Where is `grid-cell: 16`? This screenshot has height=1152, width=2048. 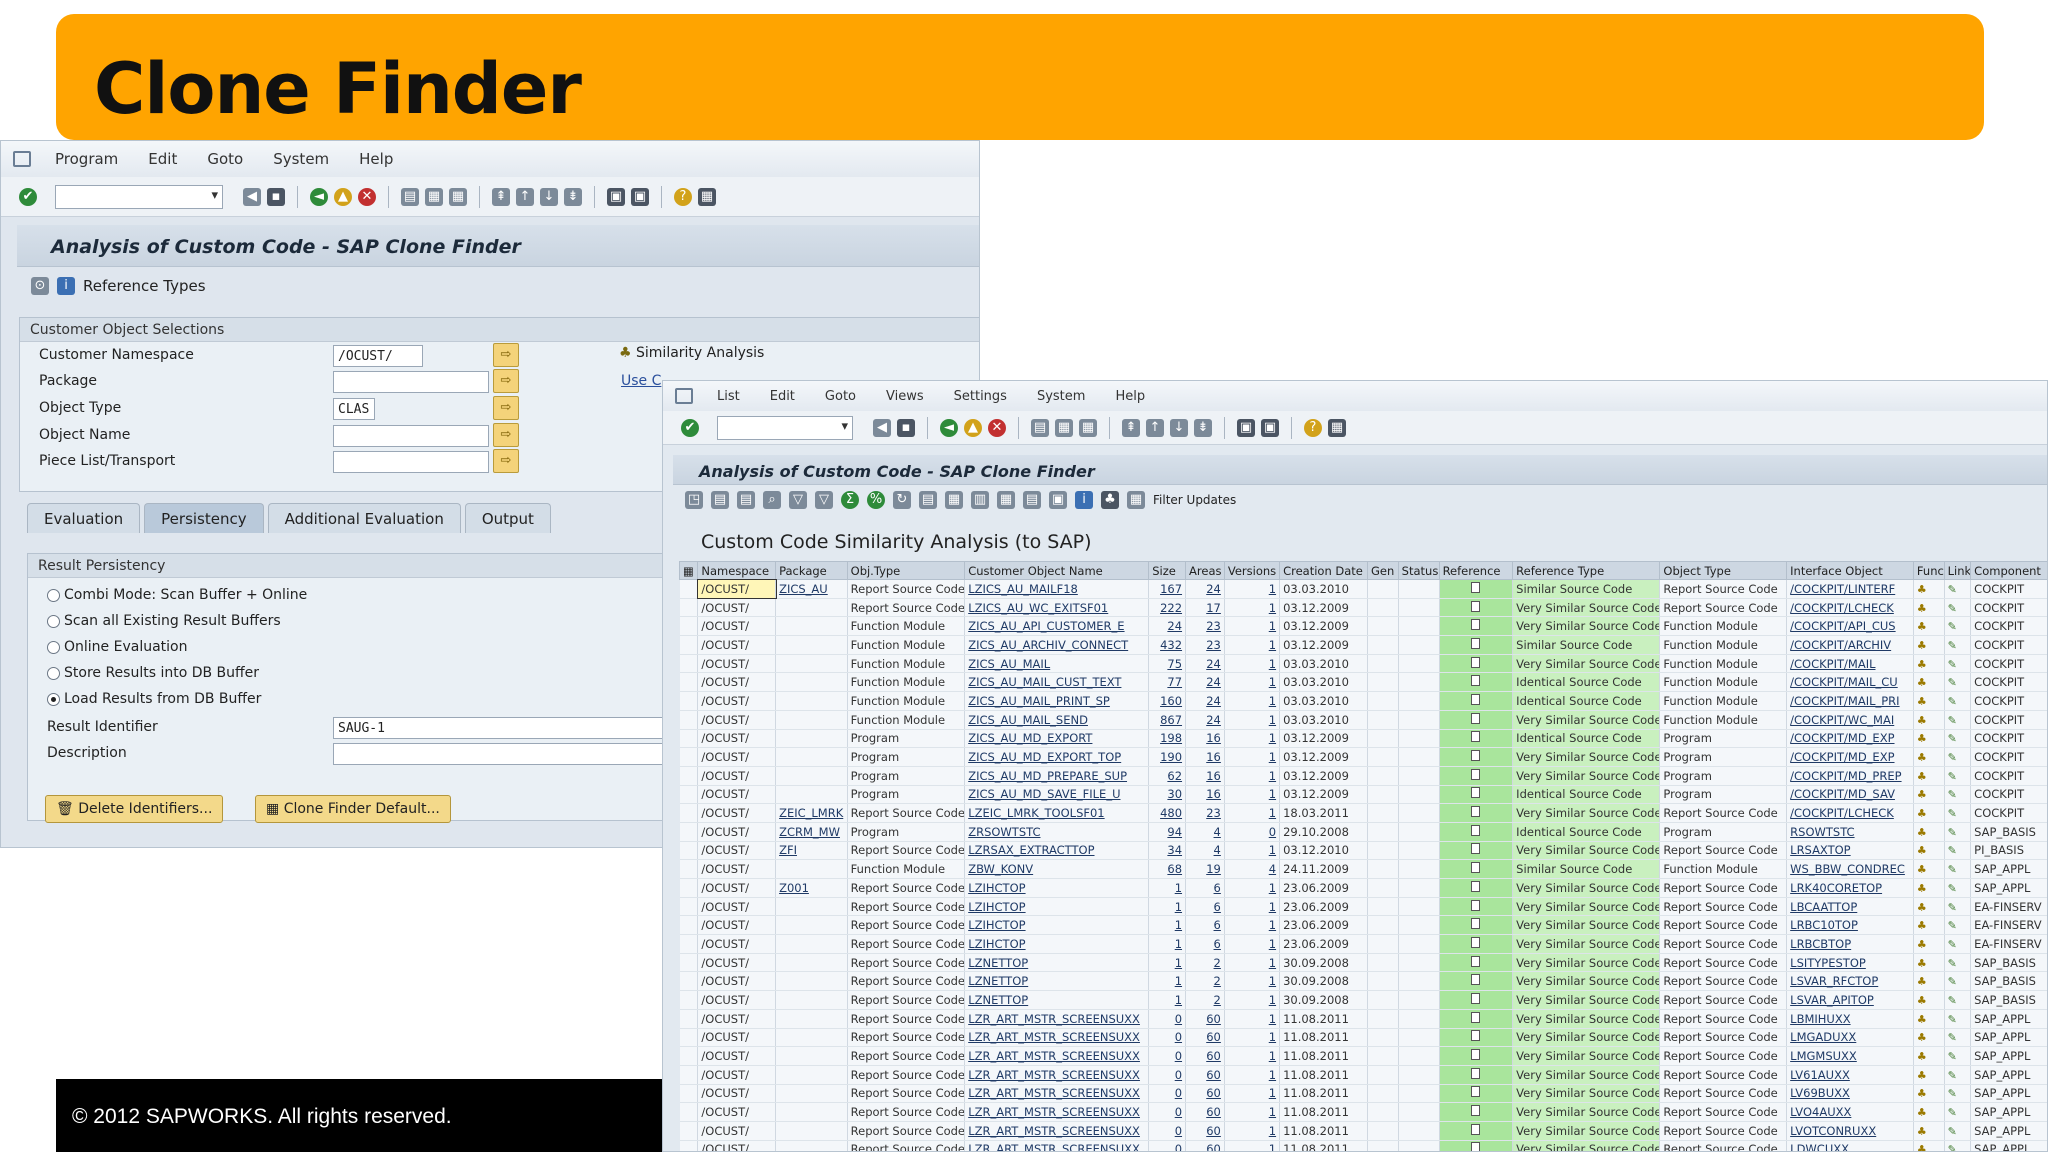
grid-cell: 16 is located at coordinates (1205, 776).